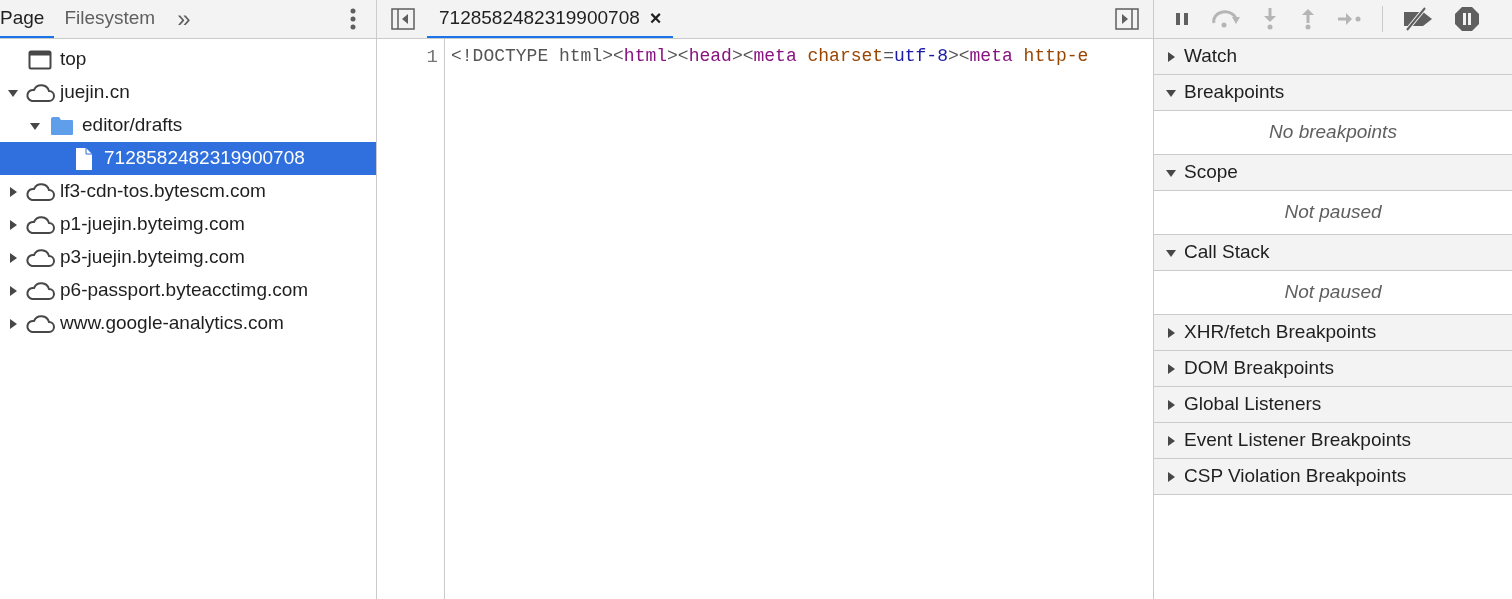 This screenshot has width=1512, height=599. What do you see at coordinates (1333, 93) in the screenshot?
I see `section-header: Breakpoints` at bounding box center [1333, 93].